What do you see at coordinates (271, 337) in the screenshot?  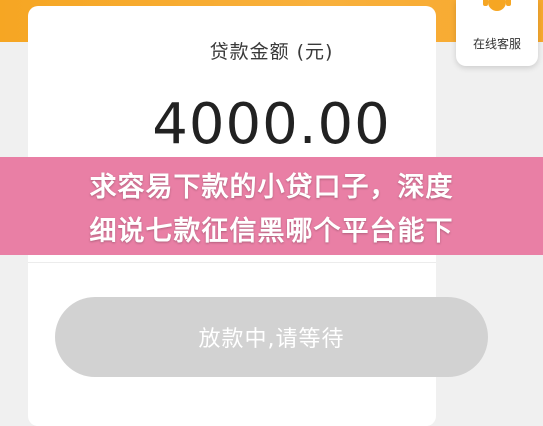 I see `disbursing-wait-button: 放款中,请等待` at bounding box center [271, 337].